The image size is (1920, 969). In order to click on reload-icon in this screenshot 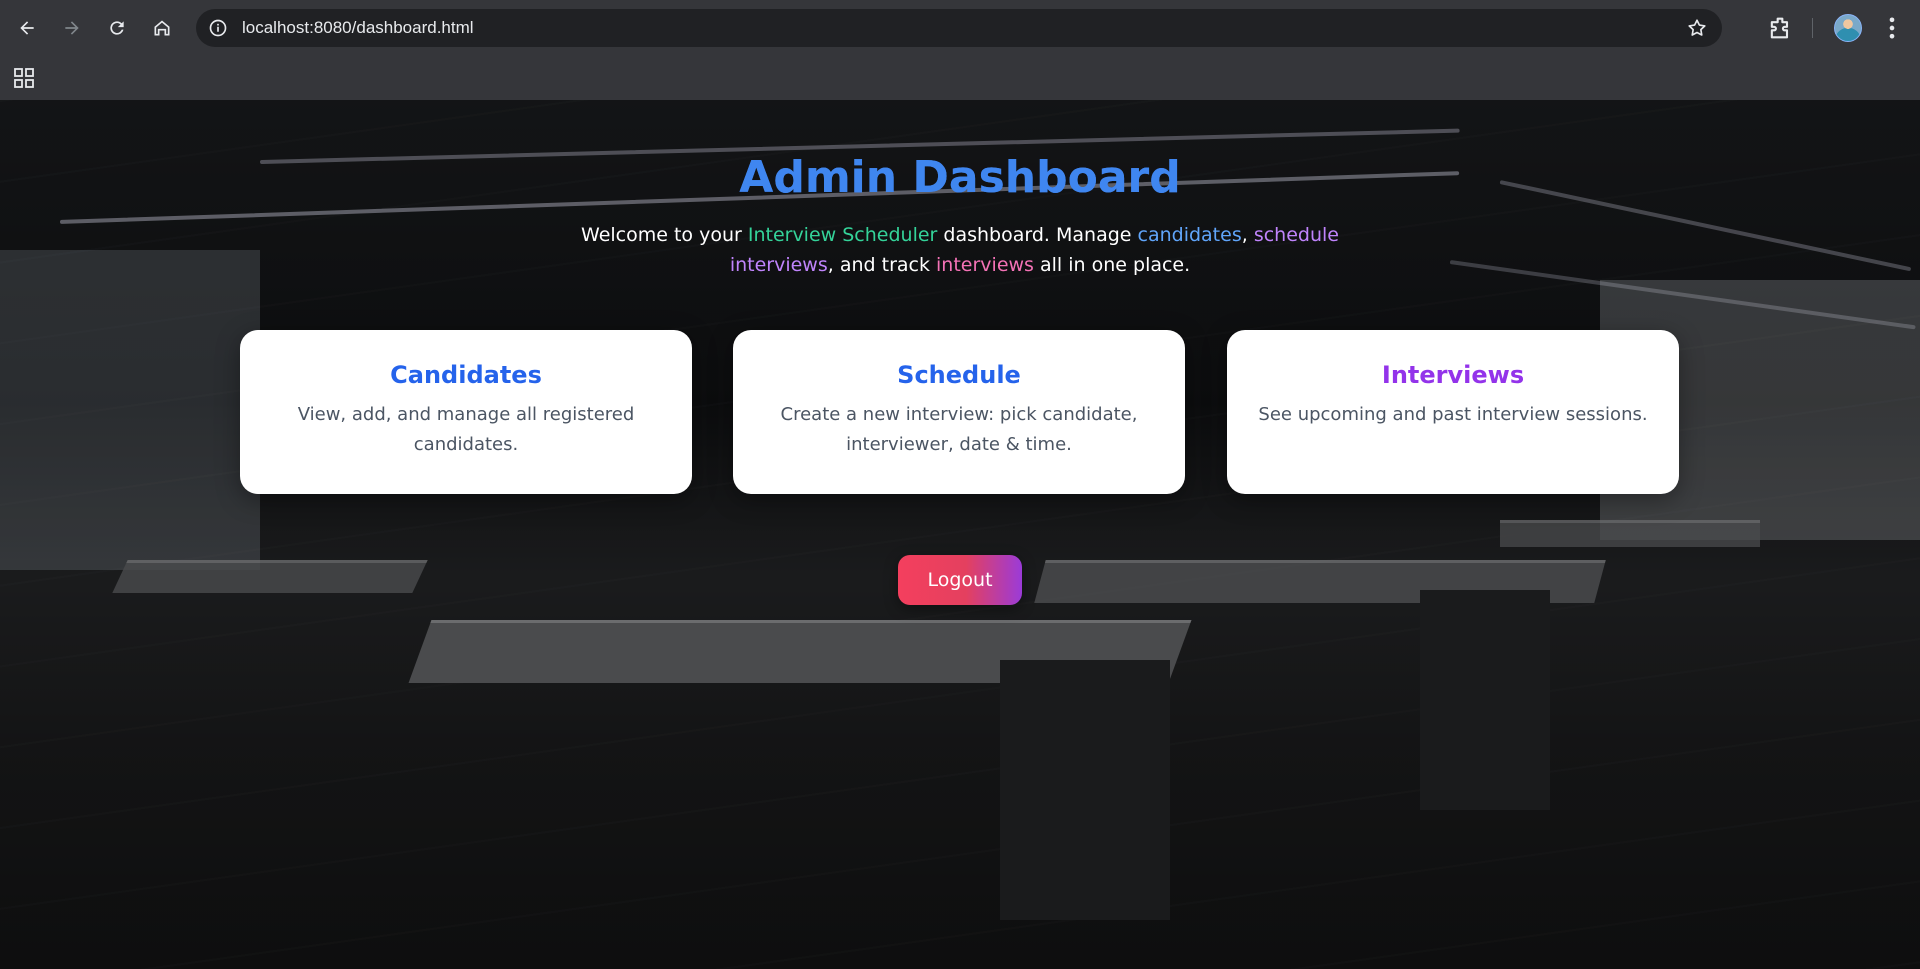, I will do `click(117, 28)`.